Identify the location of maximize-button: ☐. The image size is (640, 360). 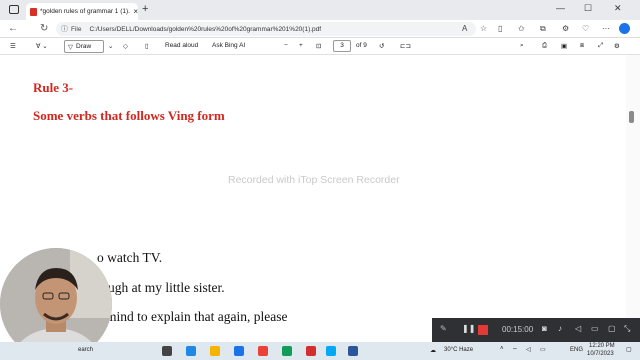
(588, 8).